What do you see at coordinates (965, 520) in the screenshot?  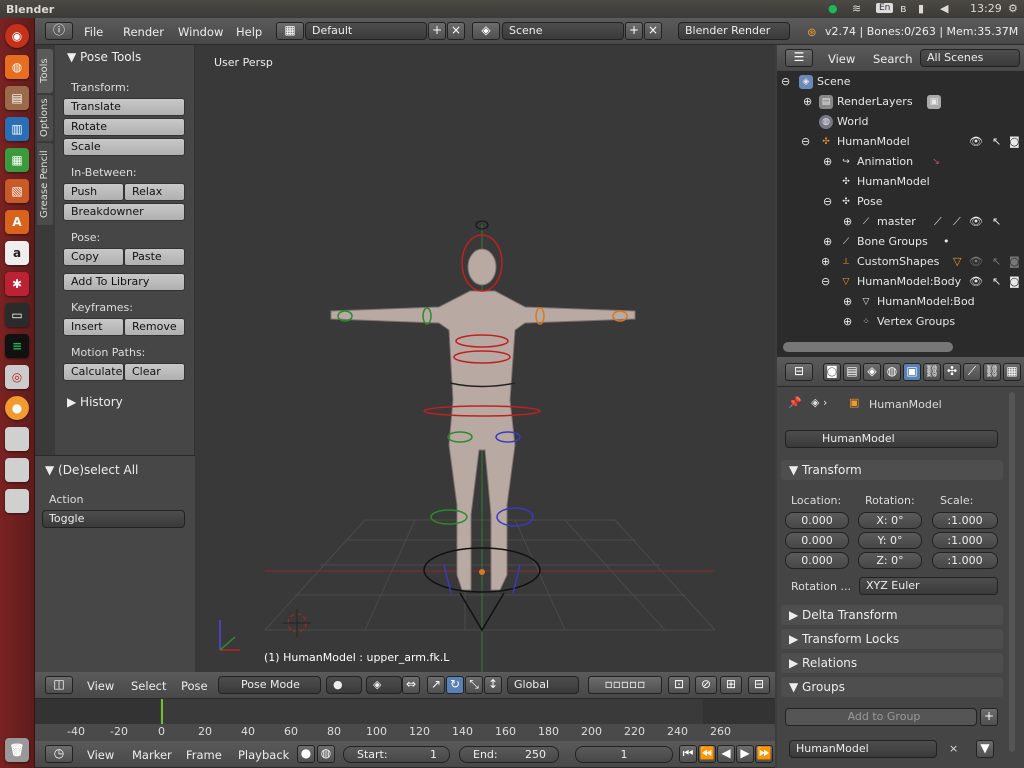 I see `scale-x-field: :1.000` at bounding box center [965, 520].